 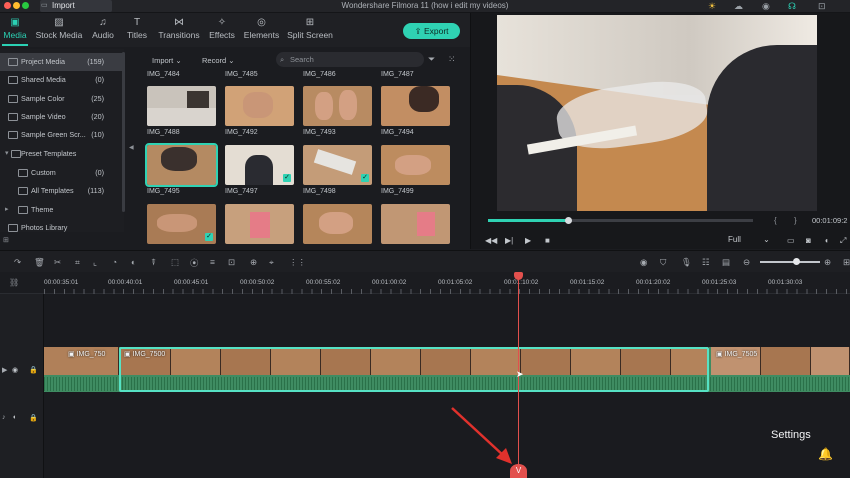 What do you see at coordinates (414, 369) in the screenshot?
I see `selected-video-clip` at bounding box center [414, 369].